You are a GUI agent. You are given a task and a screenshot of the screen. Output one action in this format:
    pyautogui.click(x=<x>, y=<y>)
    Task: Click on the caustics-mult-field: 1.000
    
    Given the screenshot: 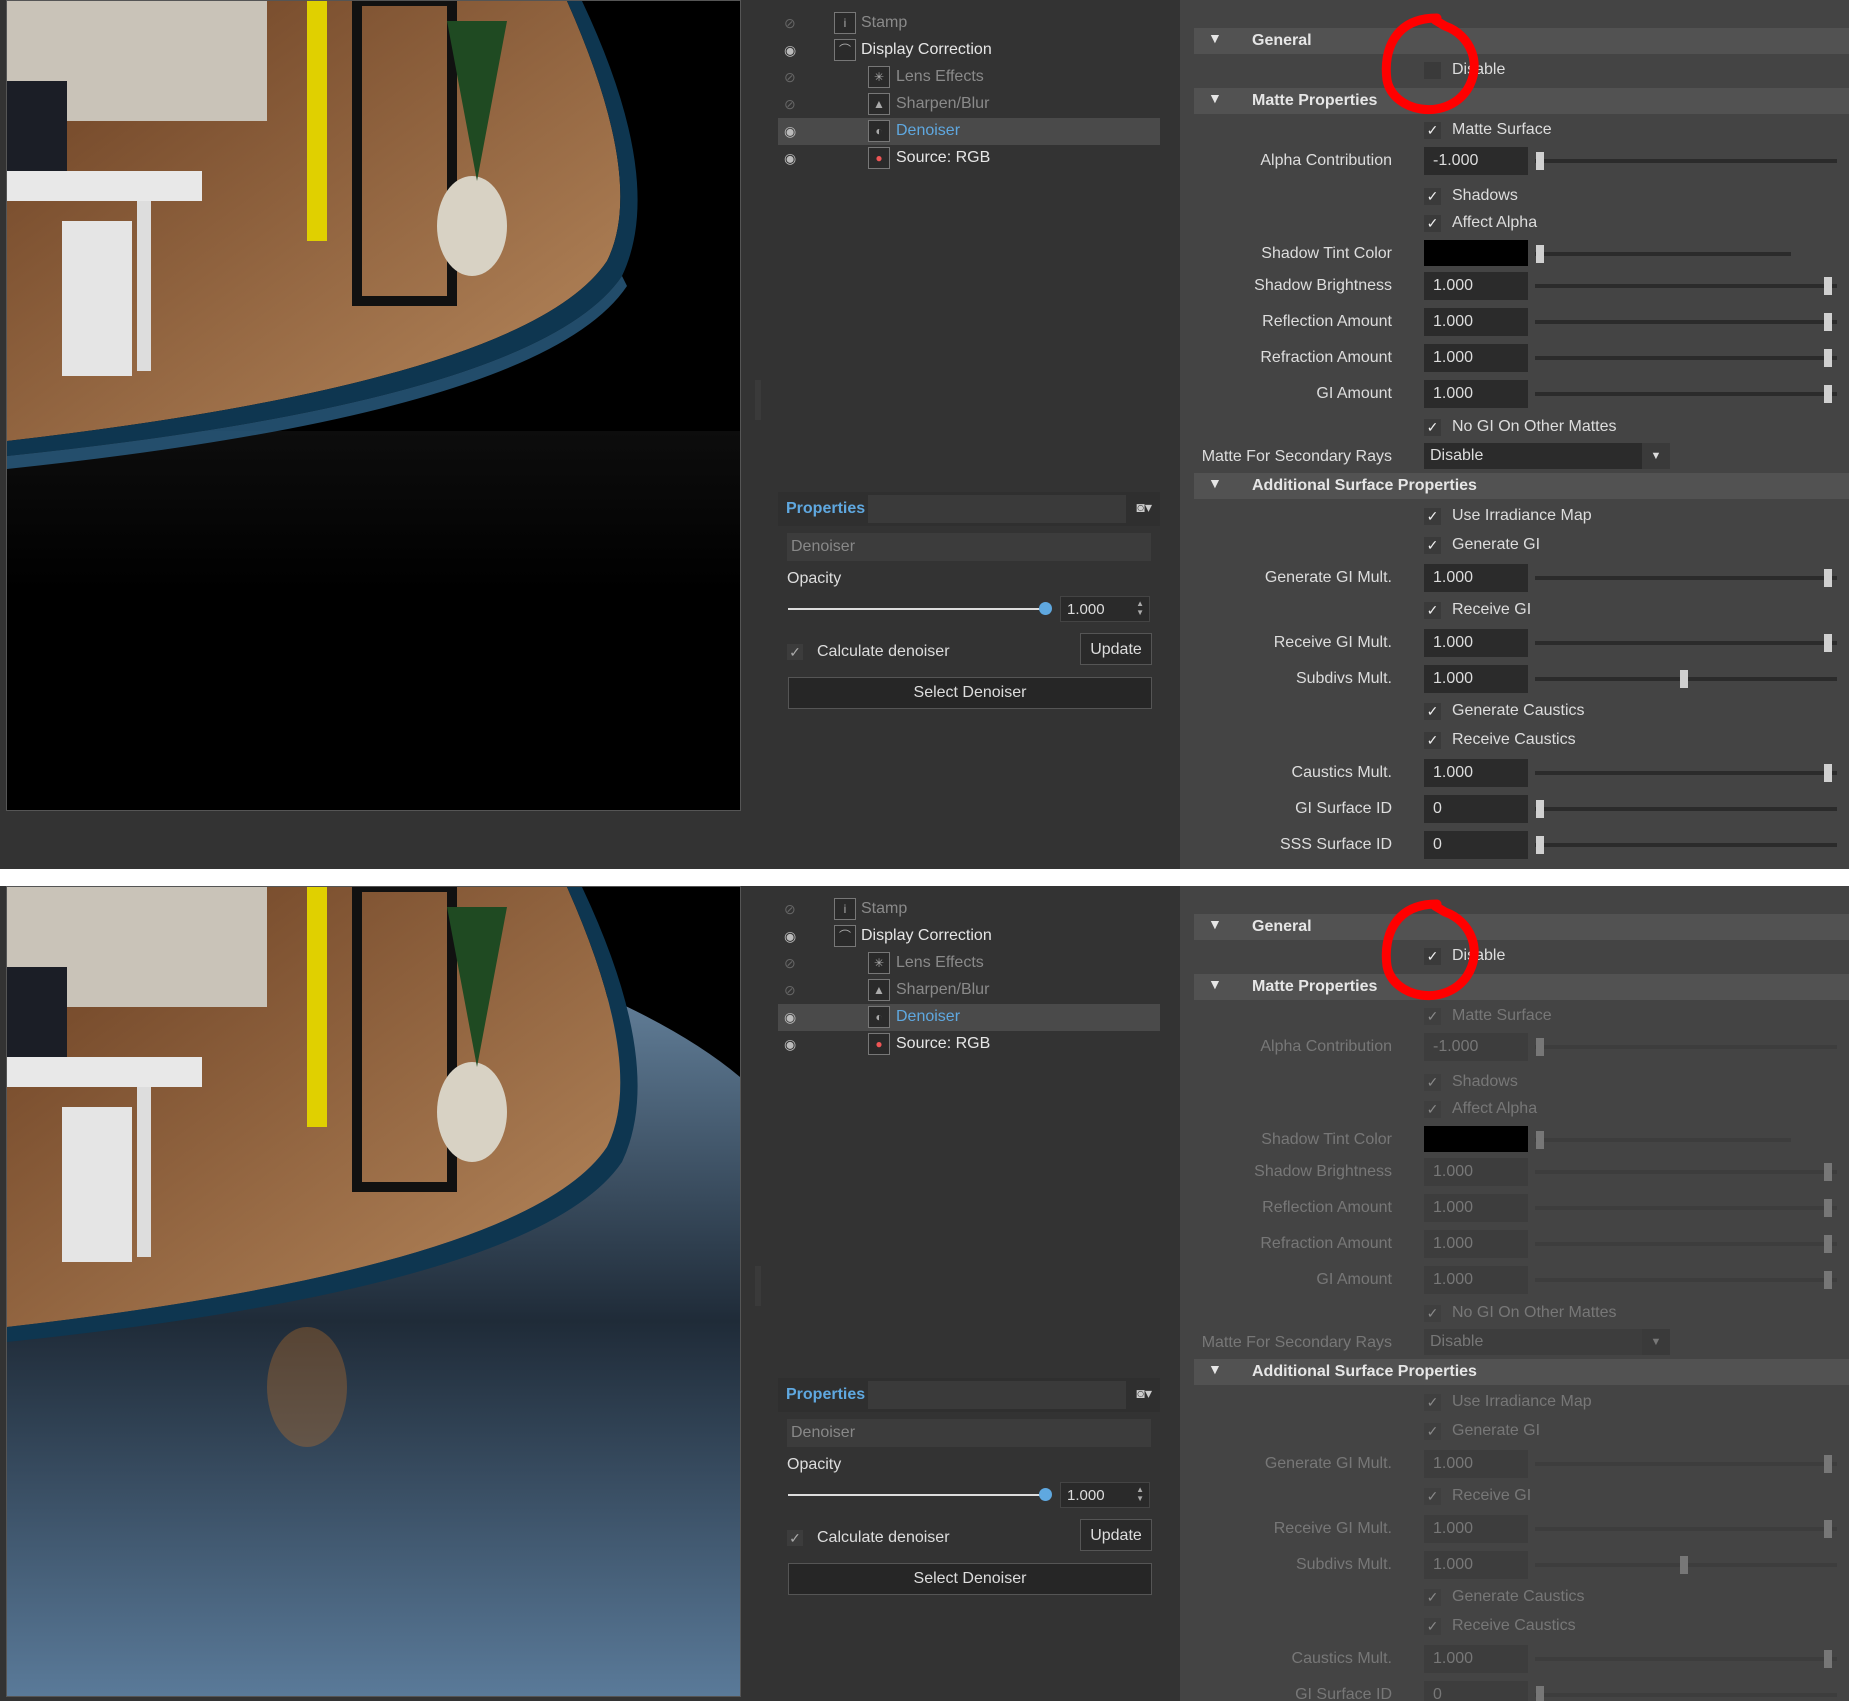 What is the action you would take?
    pyautogui.click(x=1476, y=773)
    